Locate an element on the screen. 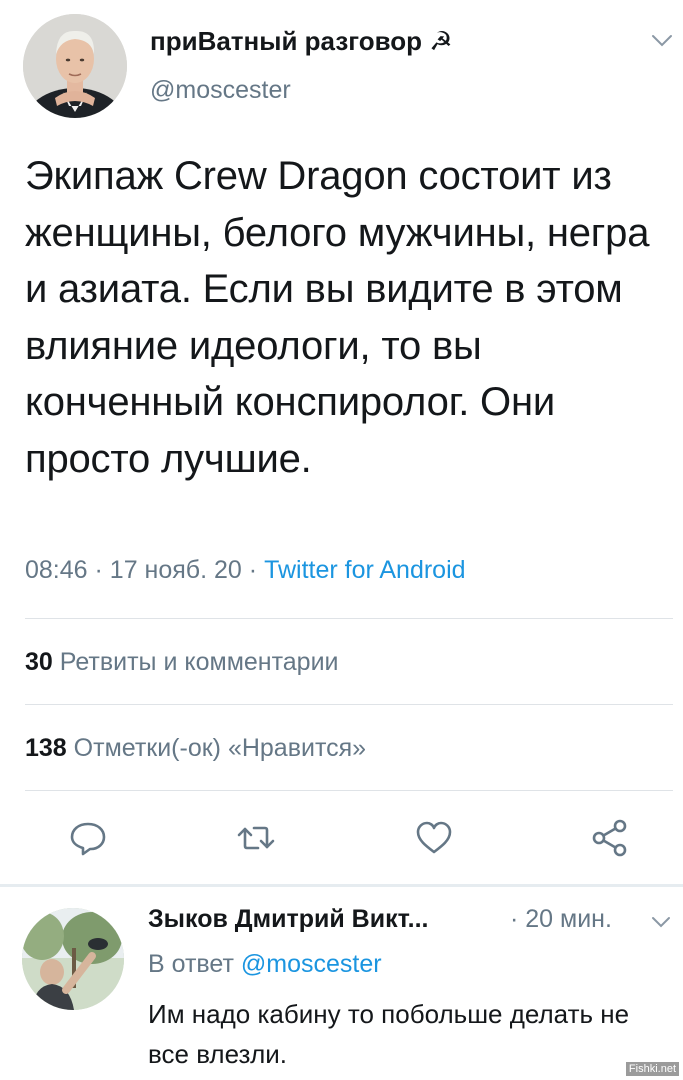  reply-time: · 20 мин. is located at coordinates (561, 919).